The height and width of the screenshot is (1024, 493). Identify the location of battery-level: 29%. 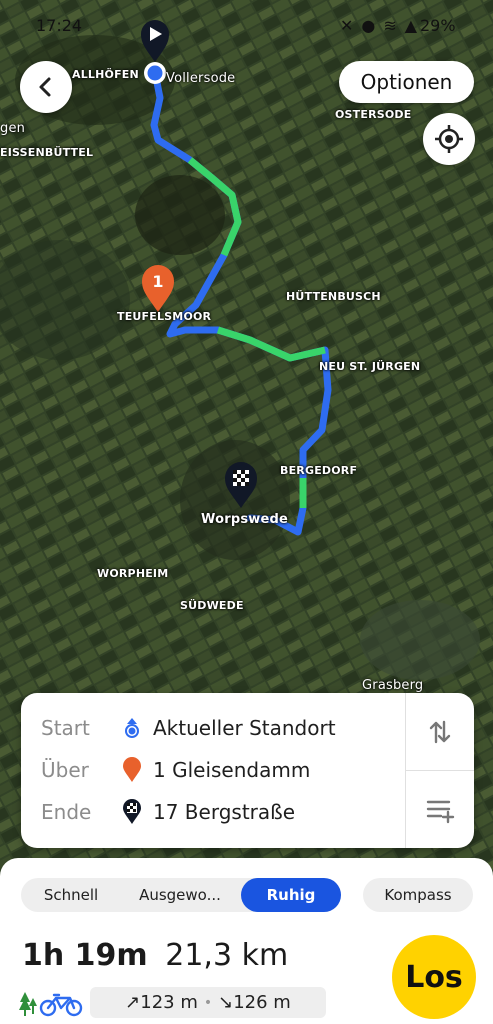
(438, 25).